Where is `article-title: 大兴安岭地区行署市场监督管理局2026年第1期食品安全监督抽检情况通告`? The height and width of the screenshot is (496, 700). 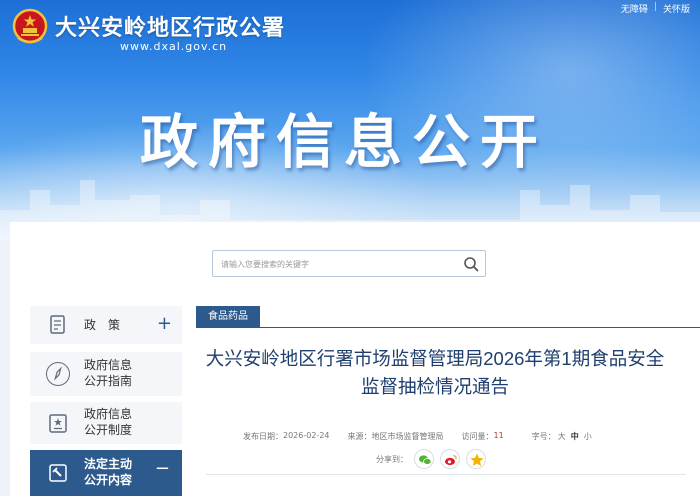
article-title: 大兴安岭地区行署市场监督管理局2026年第1期食品安全监督抽检情况通告 is located at coordinates (435, 372).